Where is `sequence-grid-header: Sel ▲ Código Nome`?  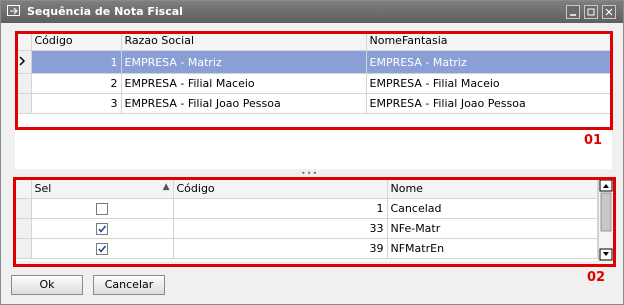
sequence-grid-header: Sel ▲ Código Nome is located at coordinates (306, 189).